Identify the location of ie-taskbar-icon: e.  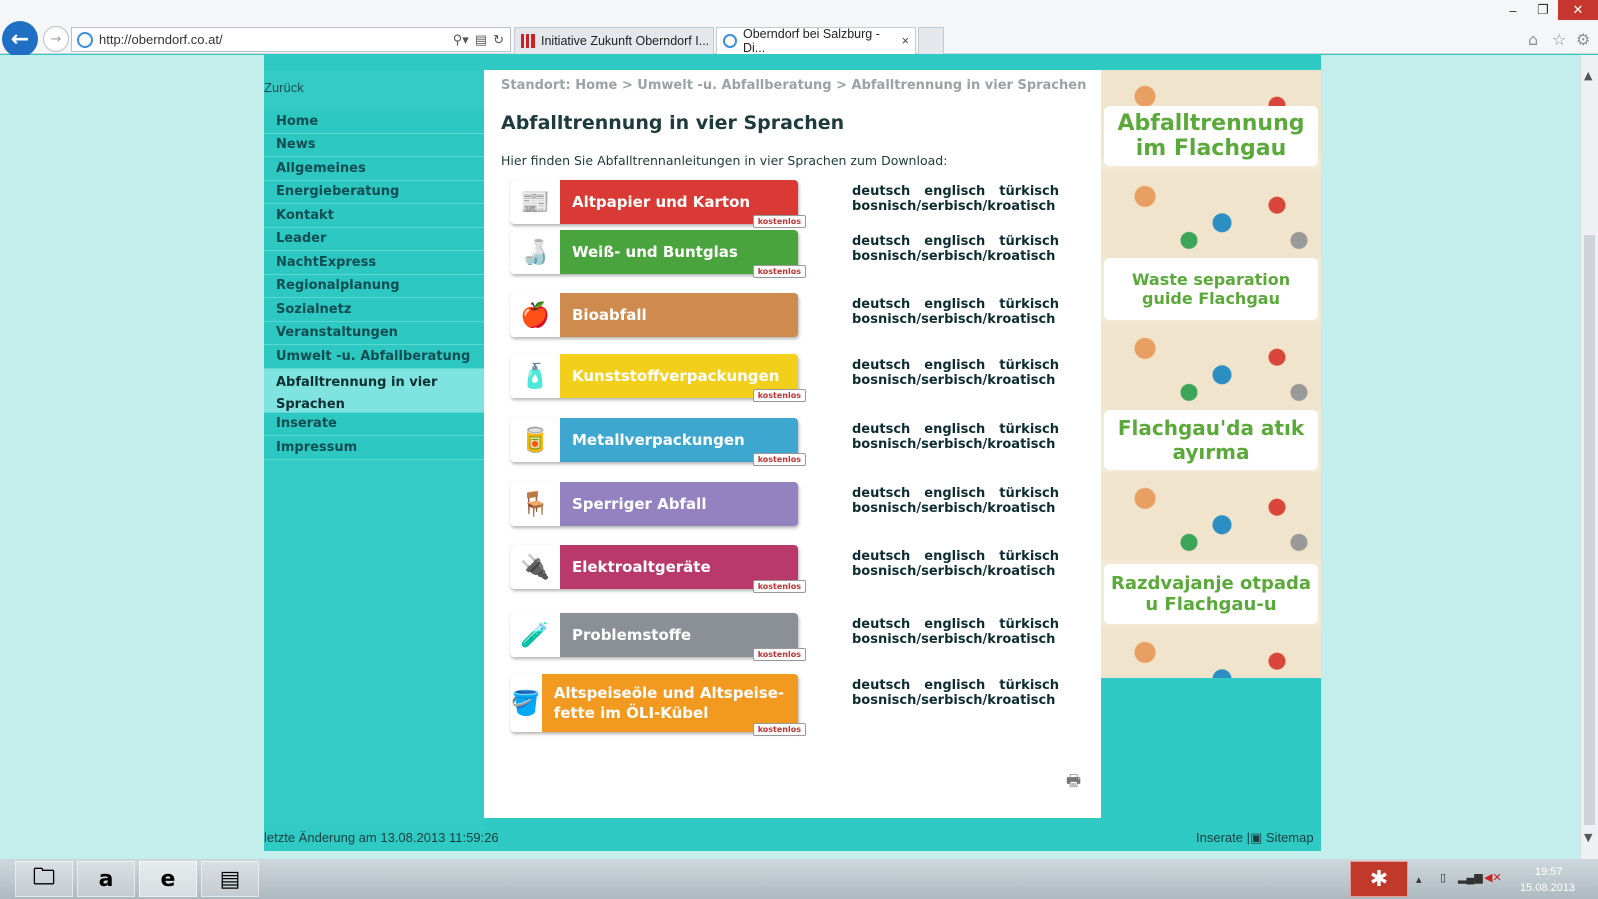
(168, 879).